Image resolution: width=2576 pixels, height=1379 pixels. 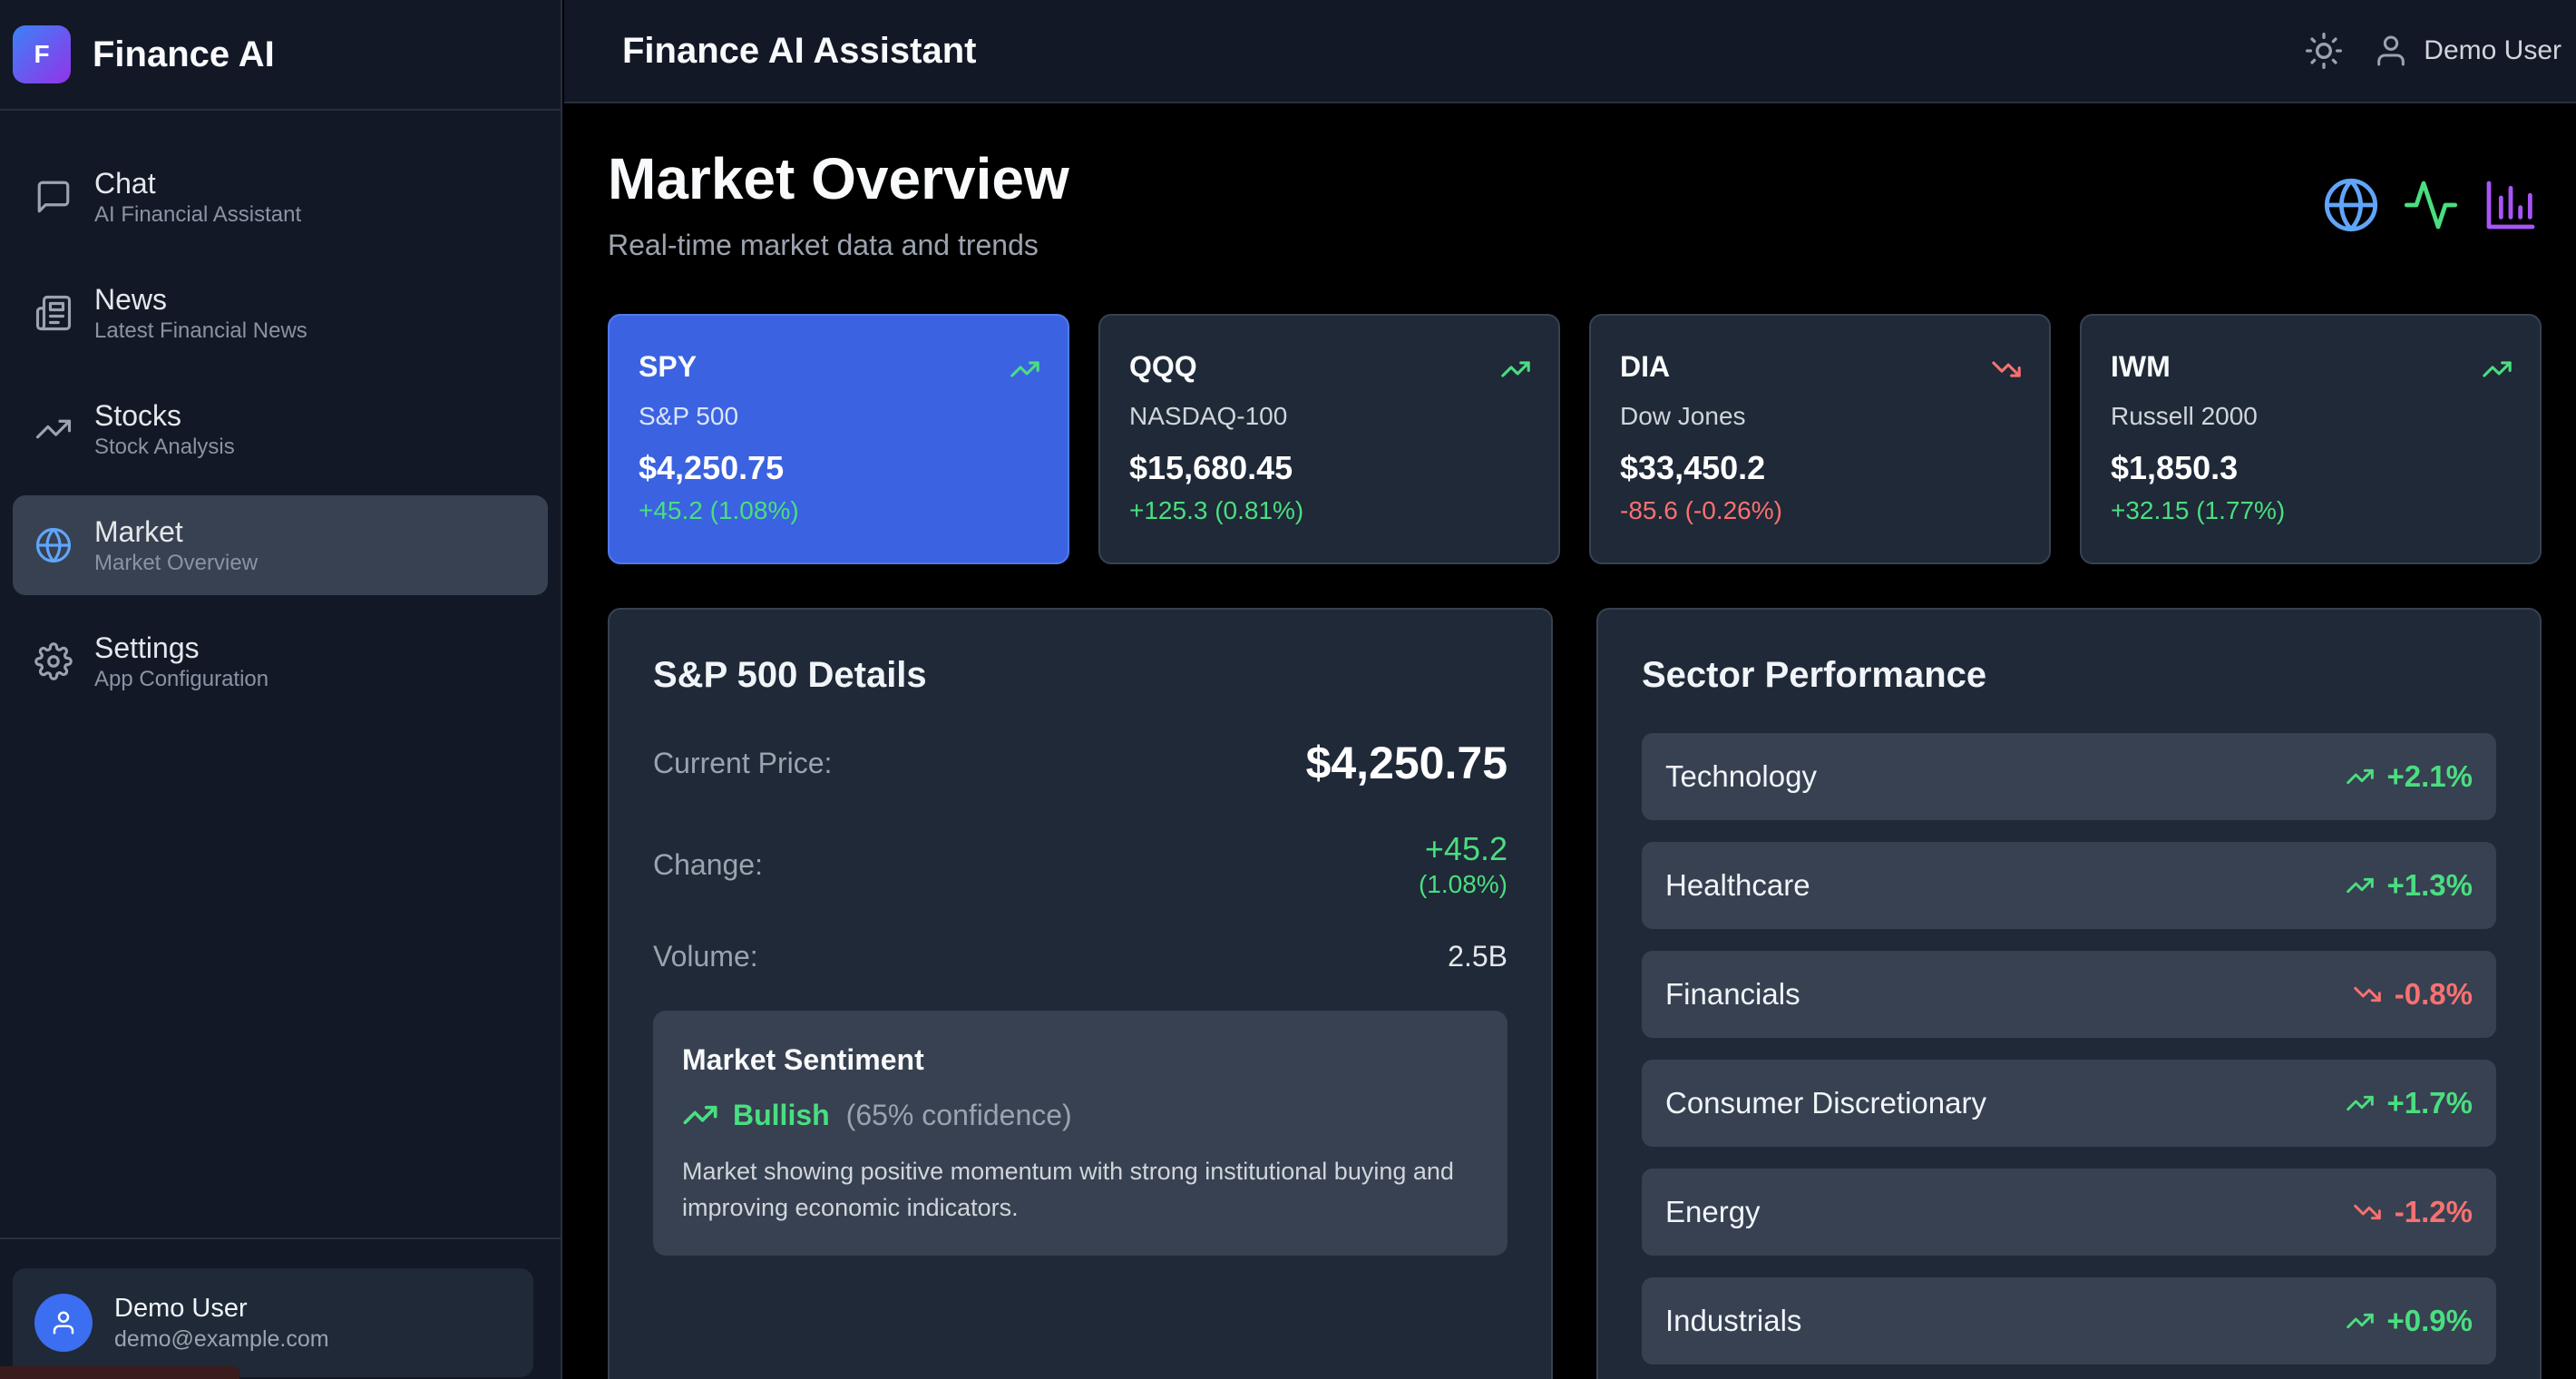 I want to click on panel-title: Sector Performance, so click(x=1814, y=675).